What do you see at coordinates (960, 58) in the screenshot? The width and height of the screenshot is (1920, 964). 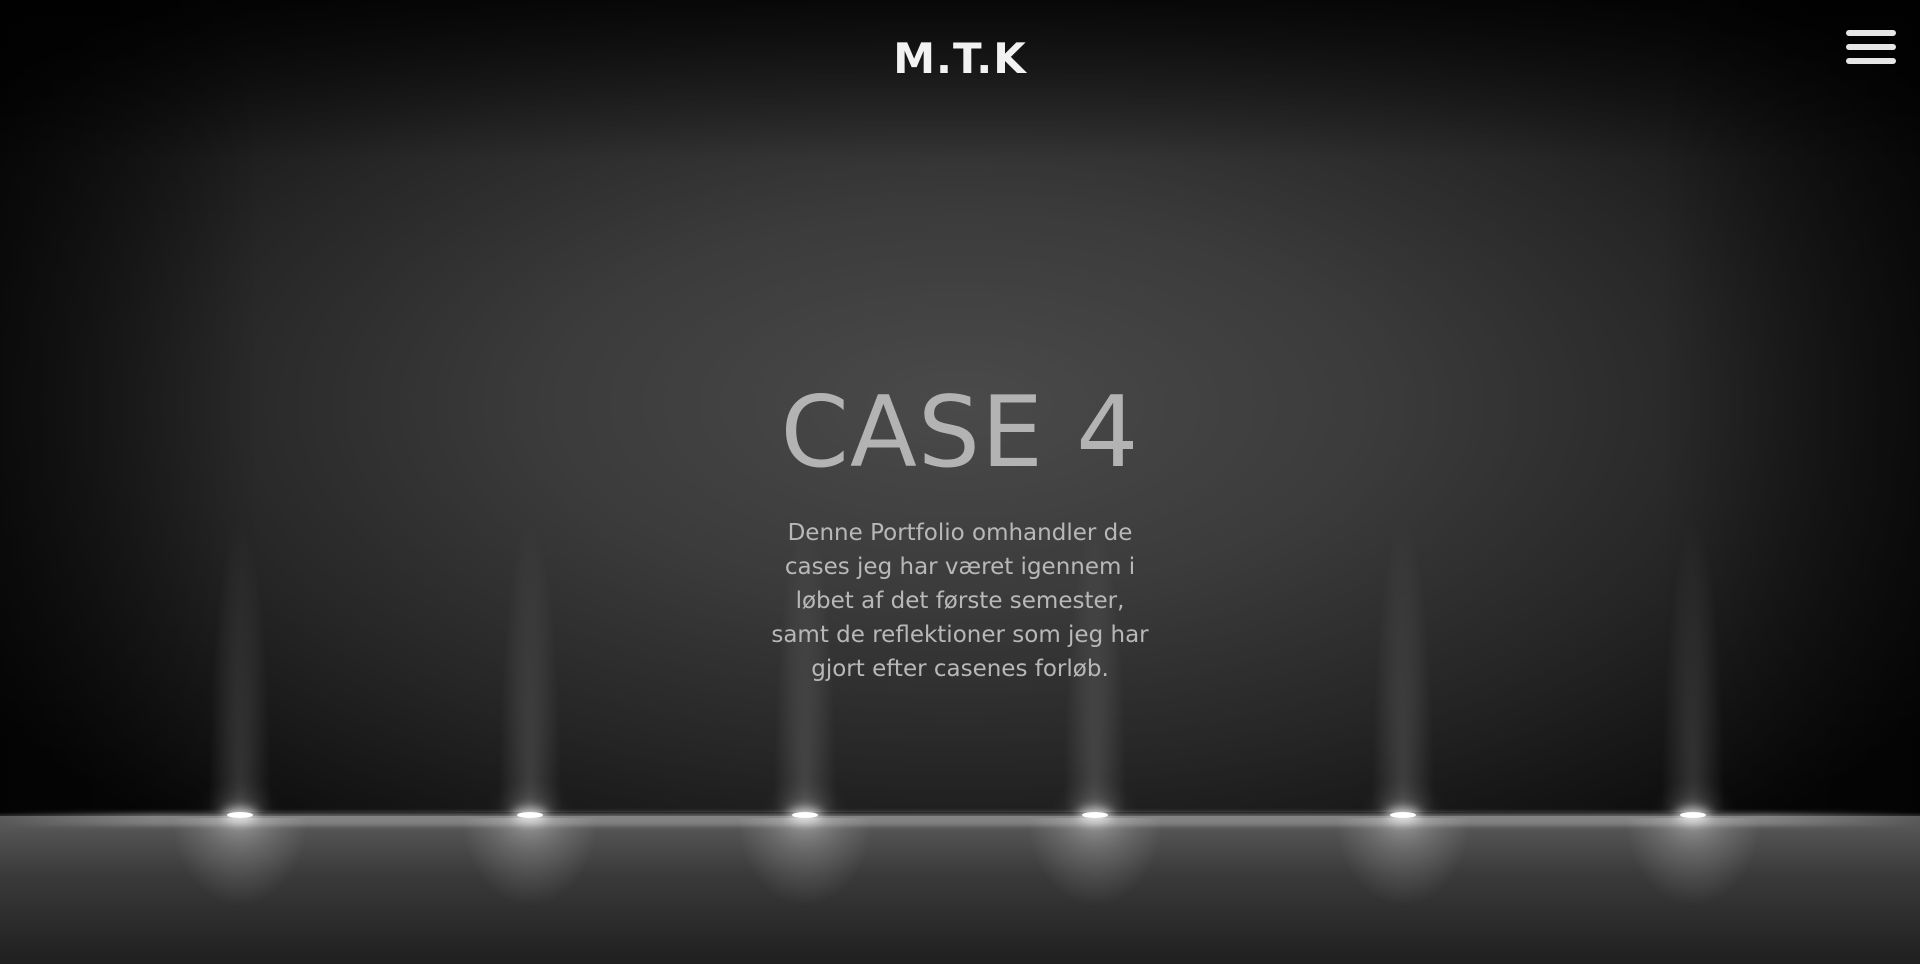 I see `site-logo: M.T.K` at bounding box center [960, 58].